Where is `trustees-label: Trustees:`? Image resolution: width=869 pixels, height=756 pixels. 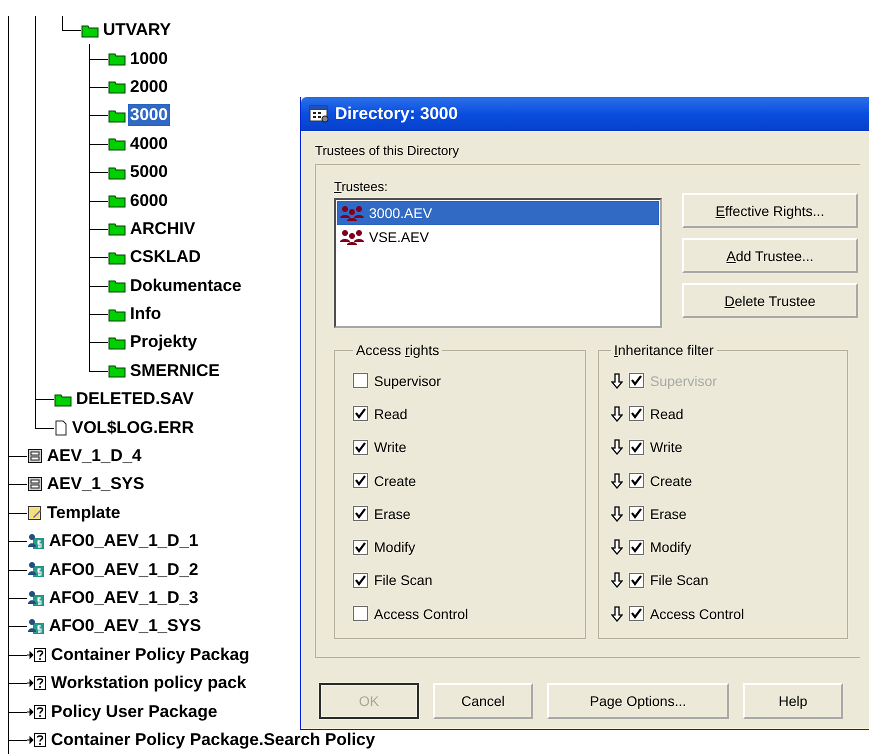
trustees-label: Trustees: is located at coordinates (361, 186).